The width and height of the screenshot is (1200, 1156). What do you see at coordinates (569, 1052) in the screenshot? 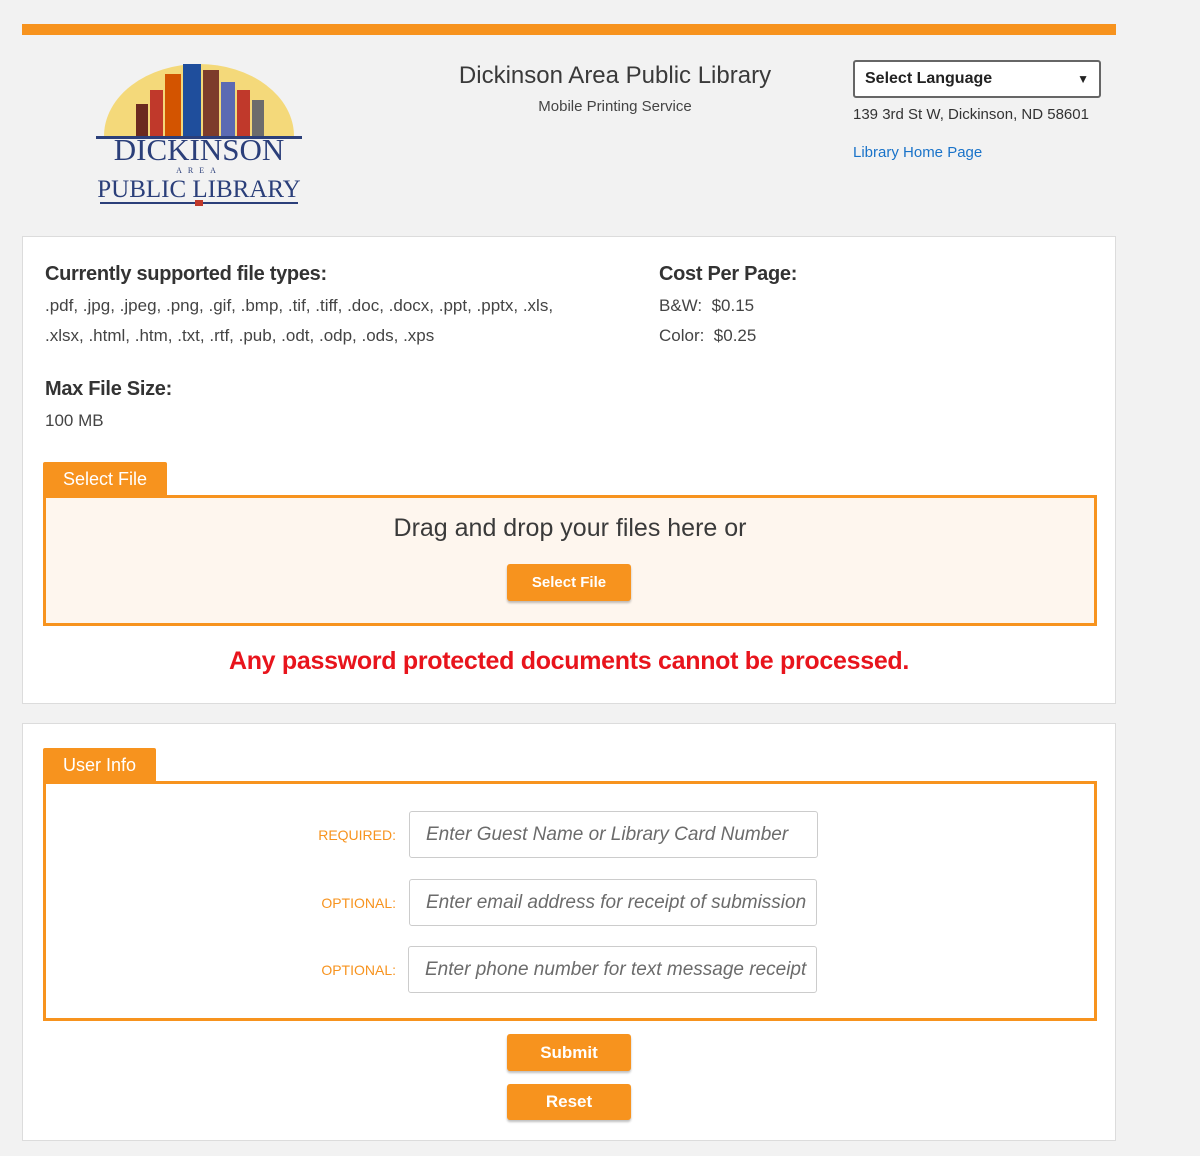
I see `submit-button: Submit` at bounding box center [569, 1052].